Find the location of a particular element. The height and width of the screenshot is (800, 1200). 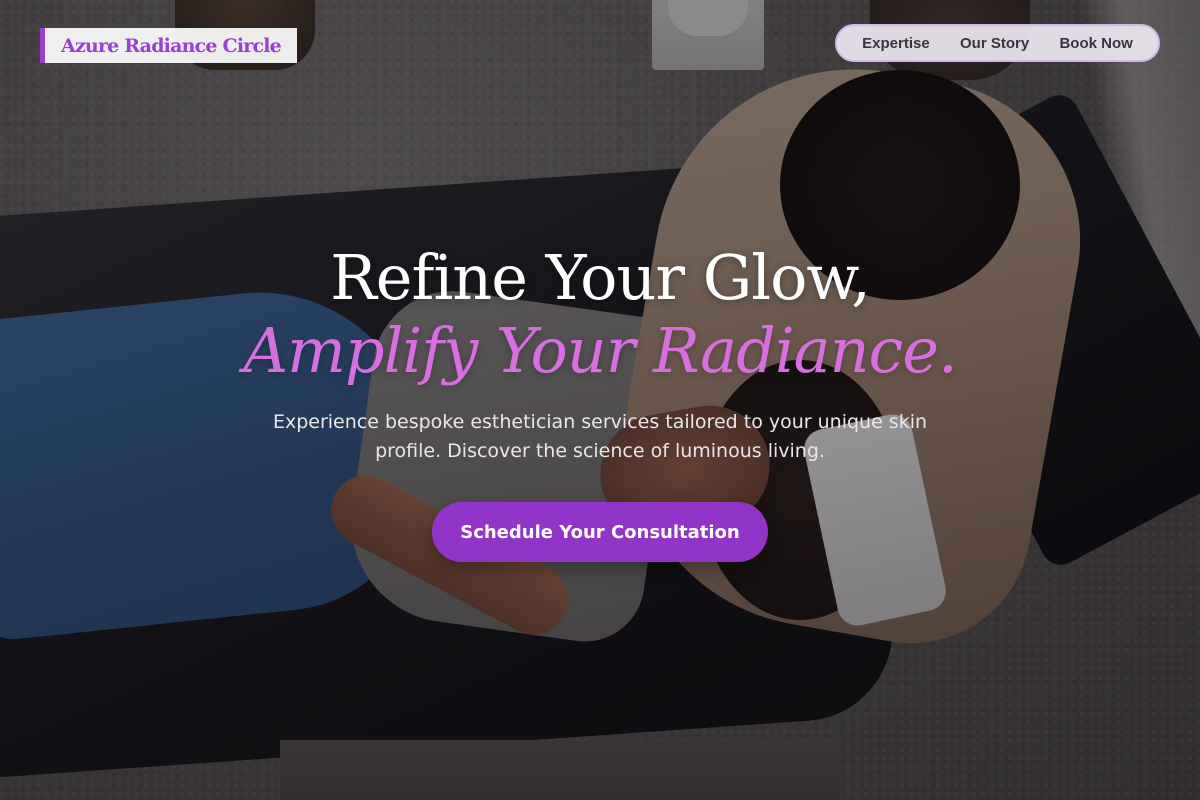

brand-logo: Azure Radiance Circle is located at coordinates (168, 45).